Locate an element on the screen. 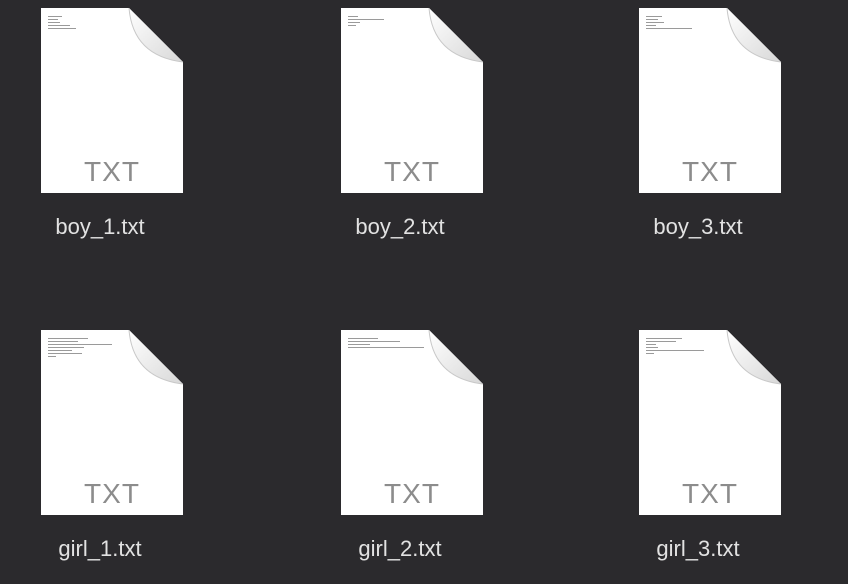 The width and height of the screenshot is (848, 584). file-item-boy-2: TXT boy_2.txt is located at coordinates (401, 130).